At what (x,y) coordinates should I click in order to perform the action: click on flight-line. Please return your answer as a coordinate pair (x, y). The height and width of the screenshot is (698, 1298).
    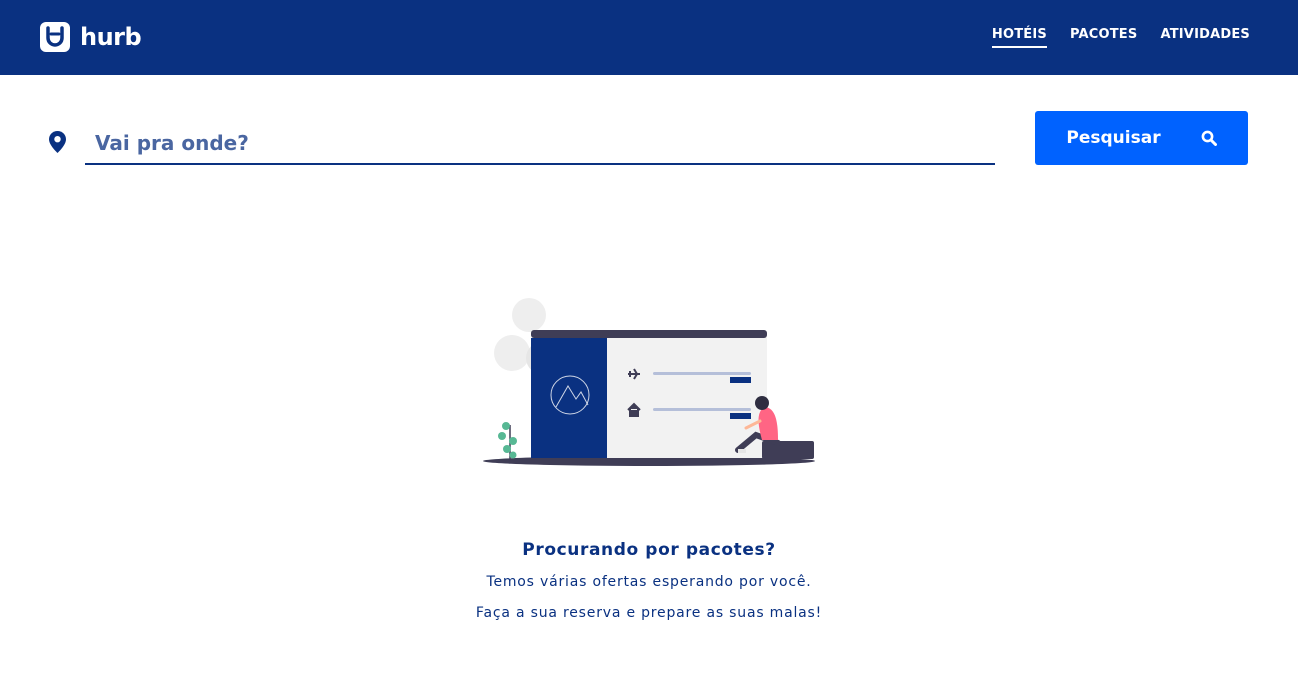
    Looking at the image, I should click on (702, 373).